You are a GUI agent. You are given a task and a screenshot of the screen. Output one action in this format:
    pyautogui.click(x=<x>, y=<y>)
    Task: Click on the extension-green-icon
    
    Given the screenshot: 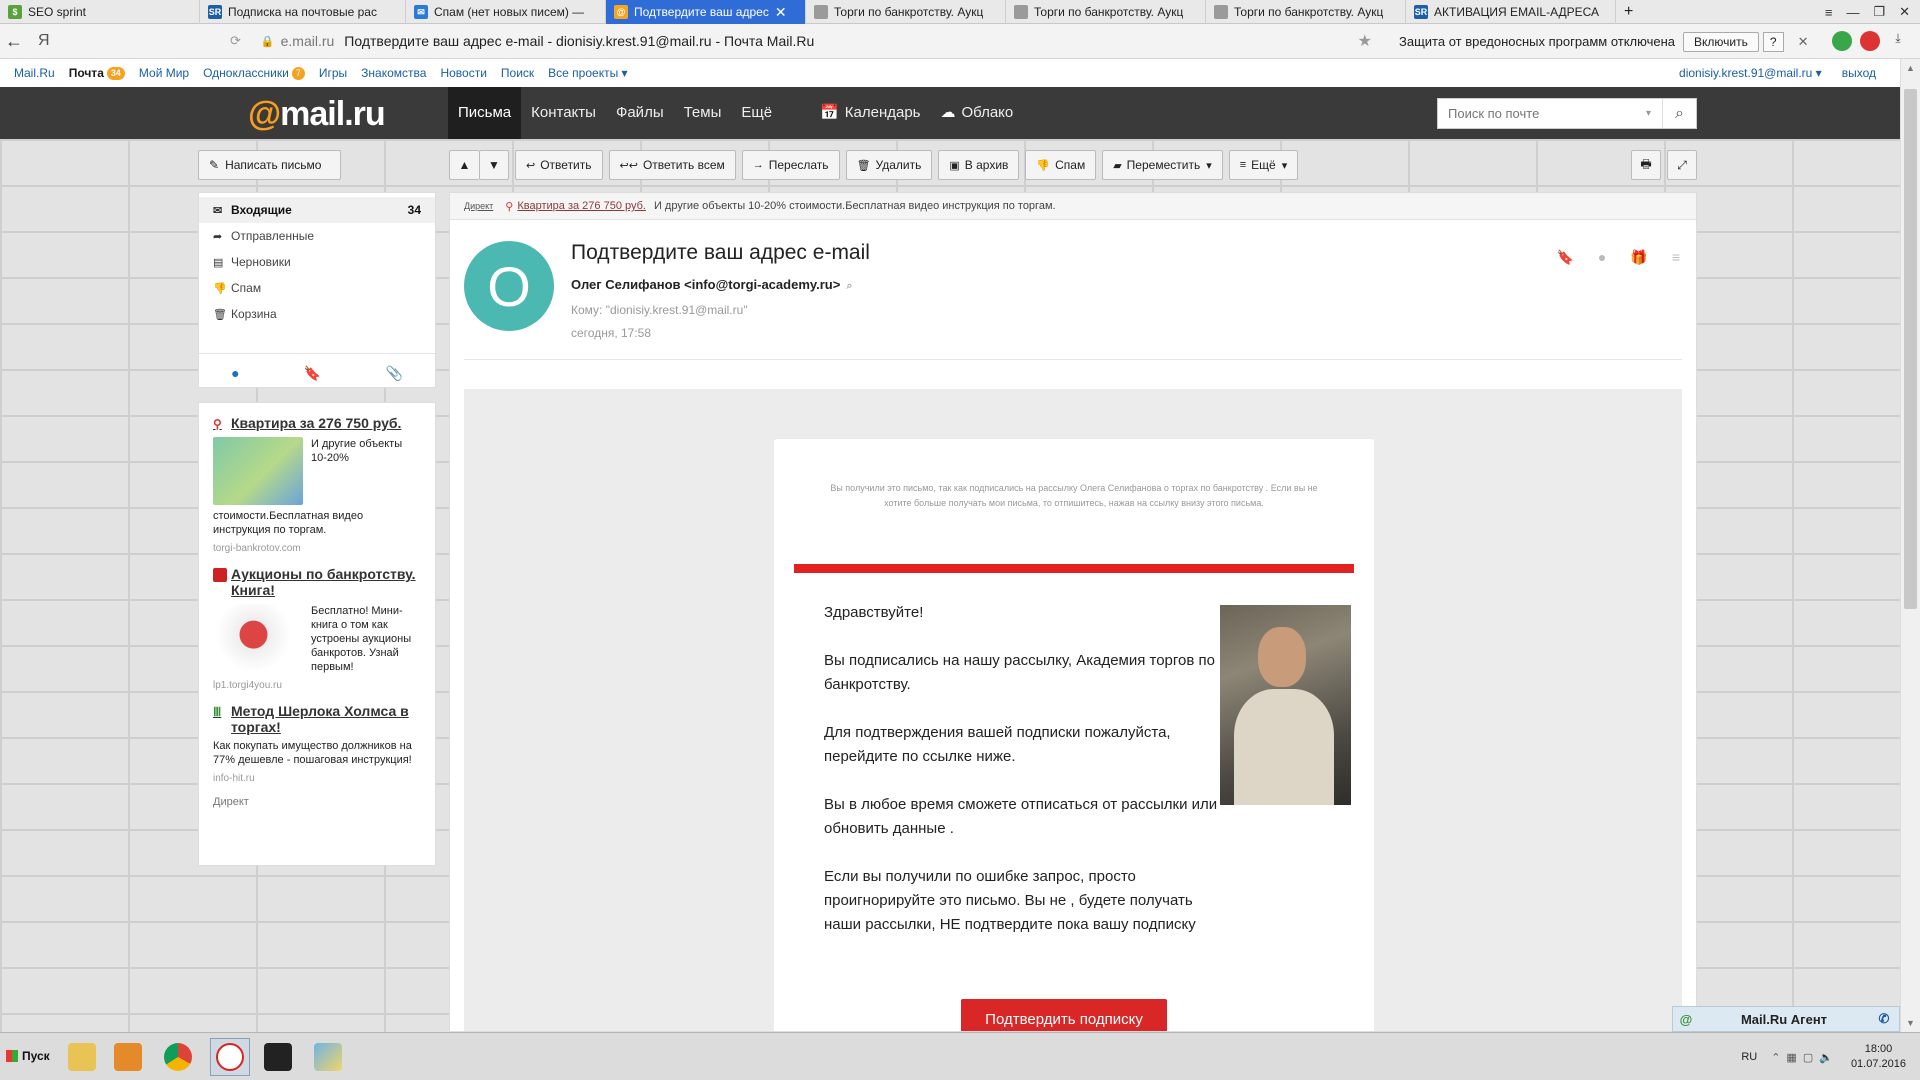 What is the action you would take?
    pyautogui.click(x=1842, y=41)
    